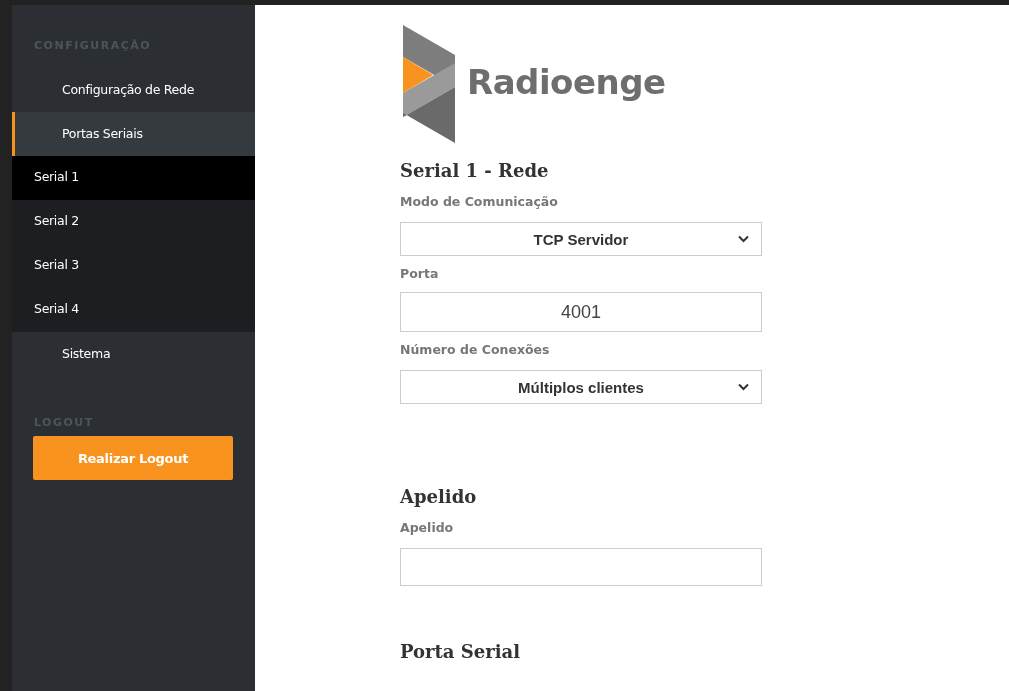 This screenshot has width=1009, height=691. What do you see at coordinates (133, 178) in the screenshot?
I see `sidebar-subitem: Serial 1` at bounding box center [133, 178].